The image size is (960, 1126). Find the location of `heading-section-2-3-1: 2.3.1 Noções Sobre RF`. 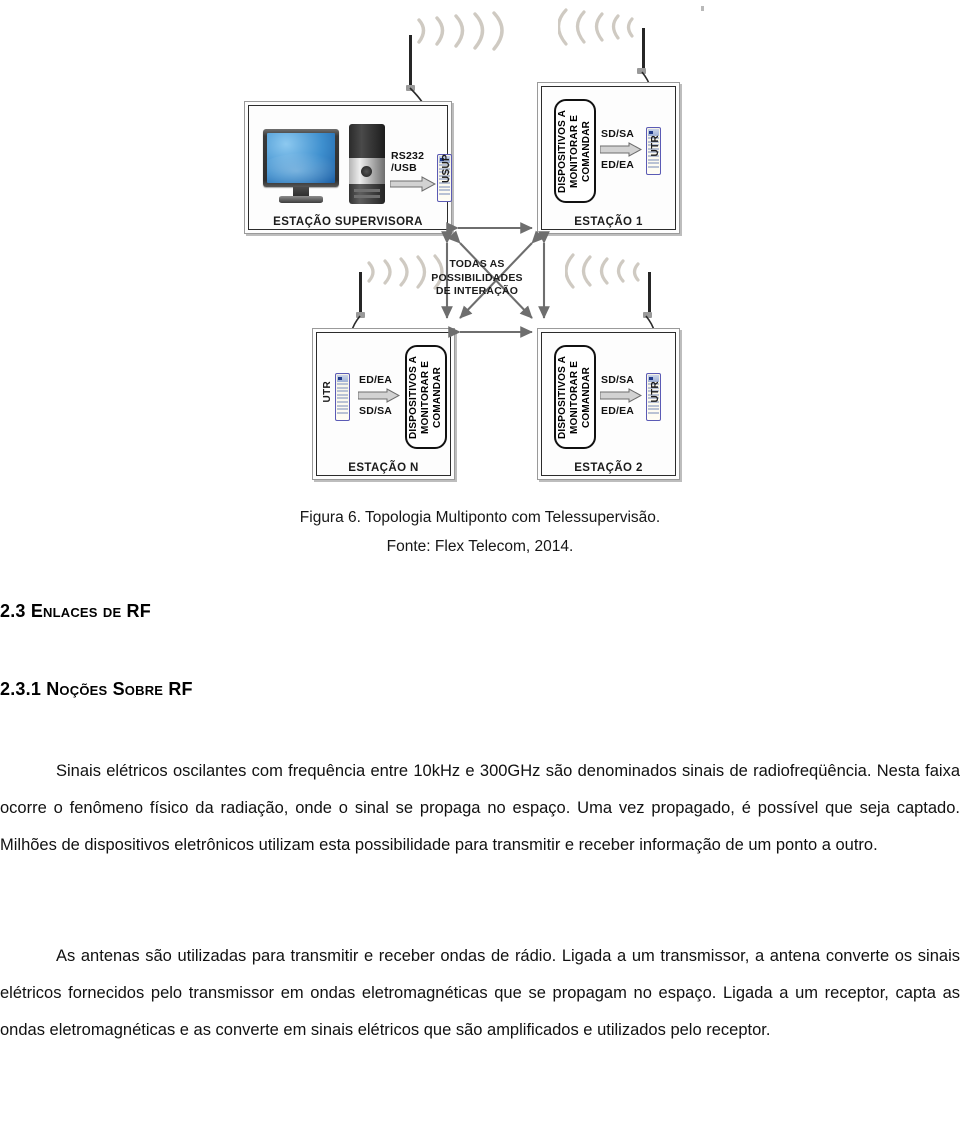

heading-section-2-3-1: 2.3.1 Noções Sobre RF is located at coordinates (96, 689).